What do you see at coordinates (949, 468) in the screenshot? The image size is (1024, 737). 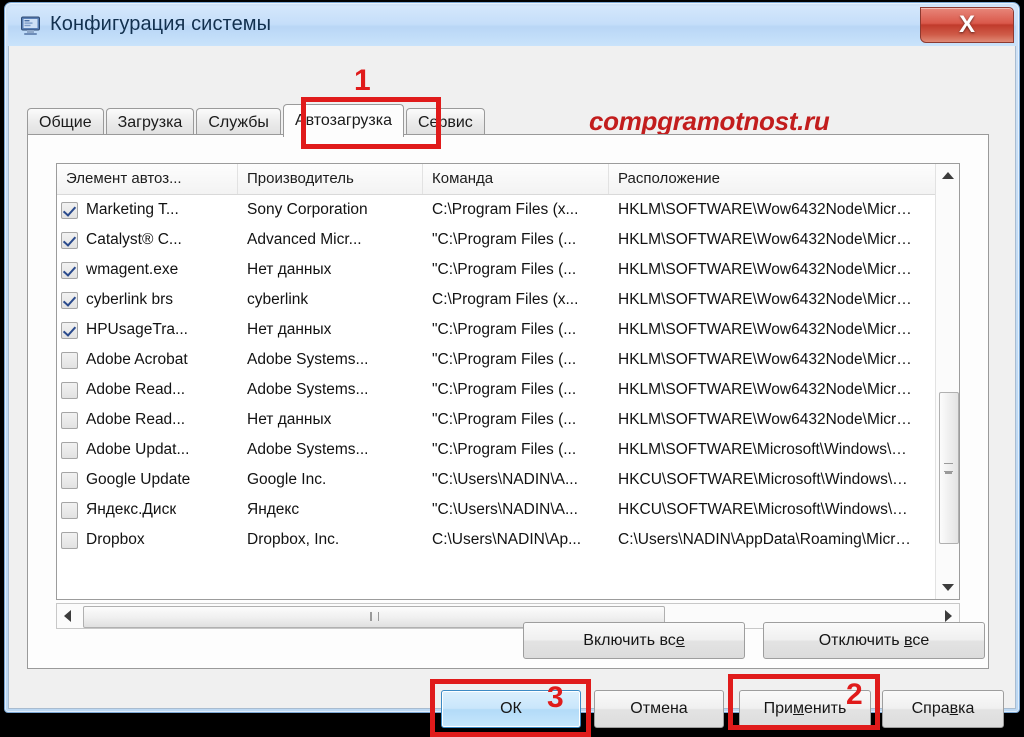 I see `vertical-scroll-thumb` at bounding box center [949, 468].